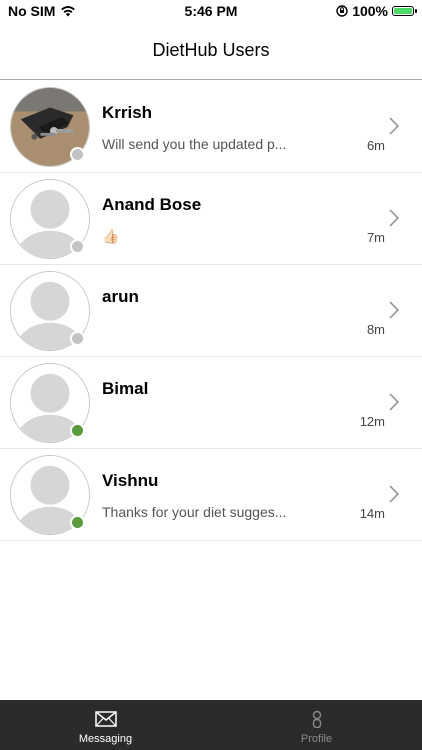 Image resolution: width=422 pixels, height=750 pixels. What do you see at coordinates (120, 296) in the screenshot?
I see `user-name: arun` at bounding box center [120, 296].